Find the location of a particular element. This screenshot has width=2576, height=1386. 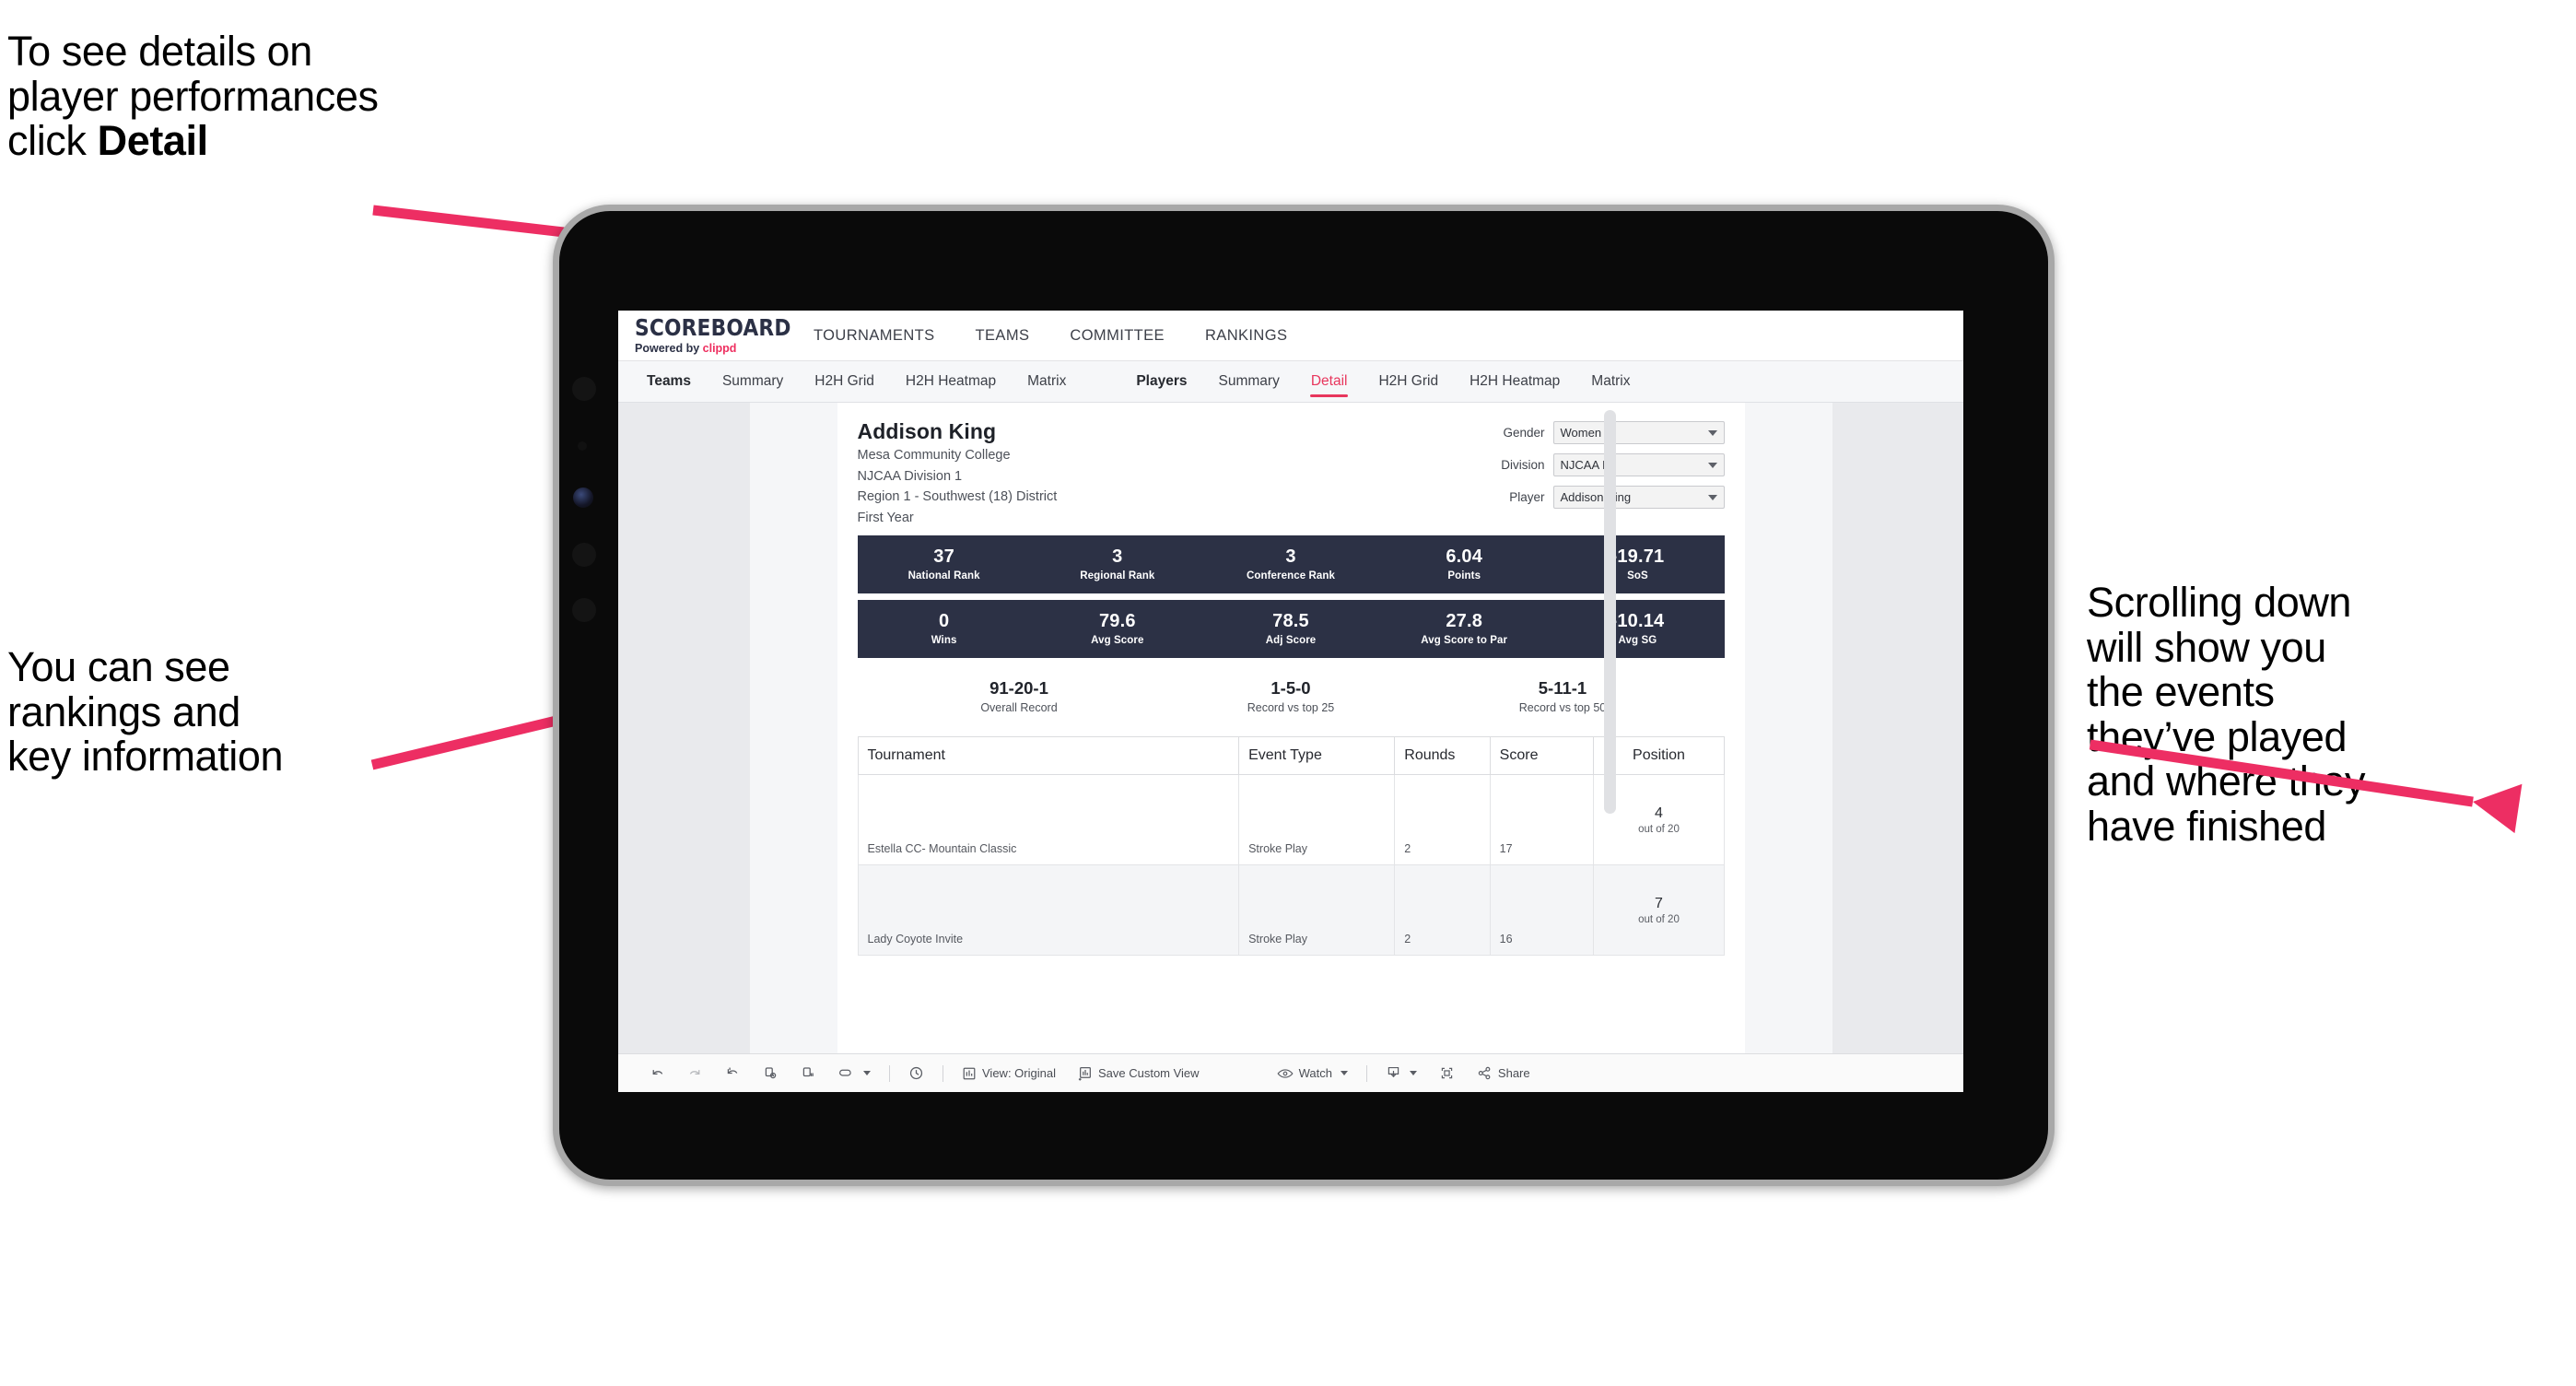

th-rounds: Rounds is located at coordinates (1442, 756).